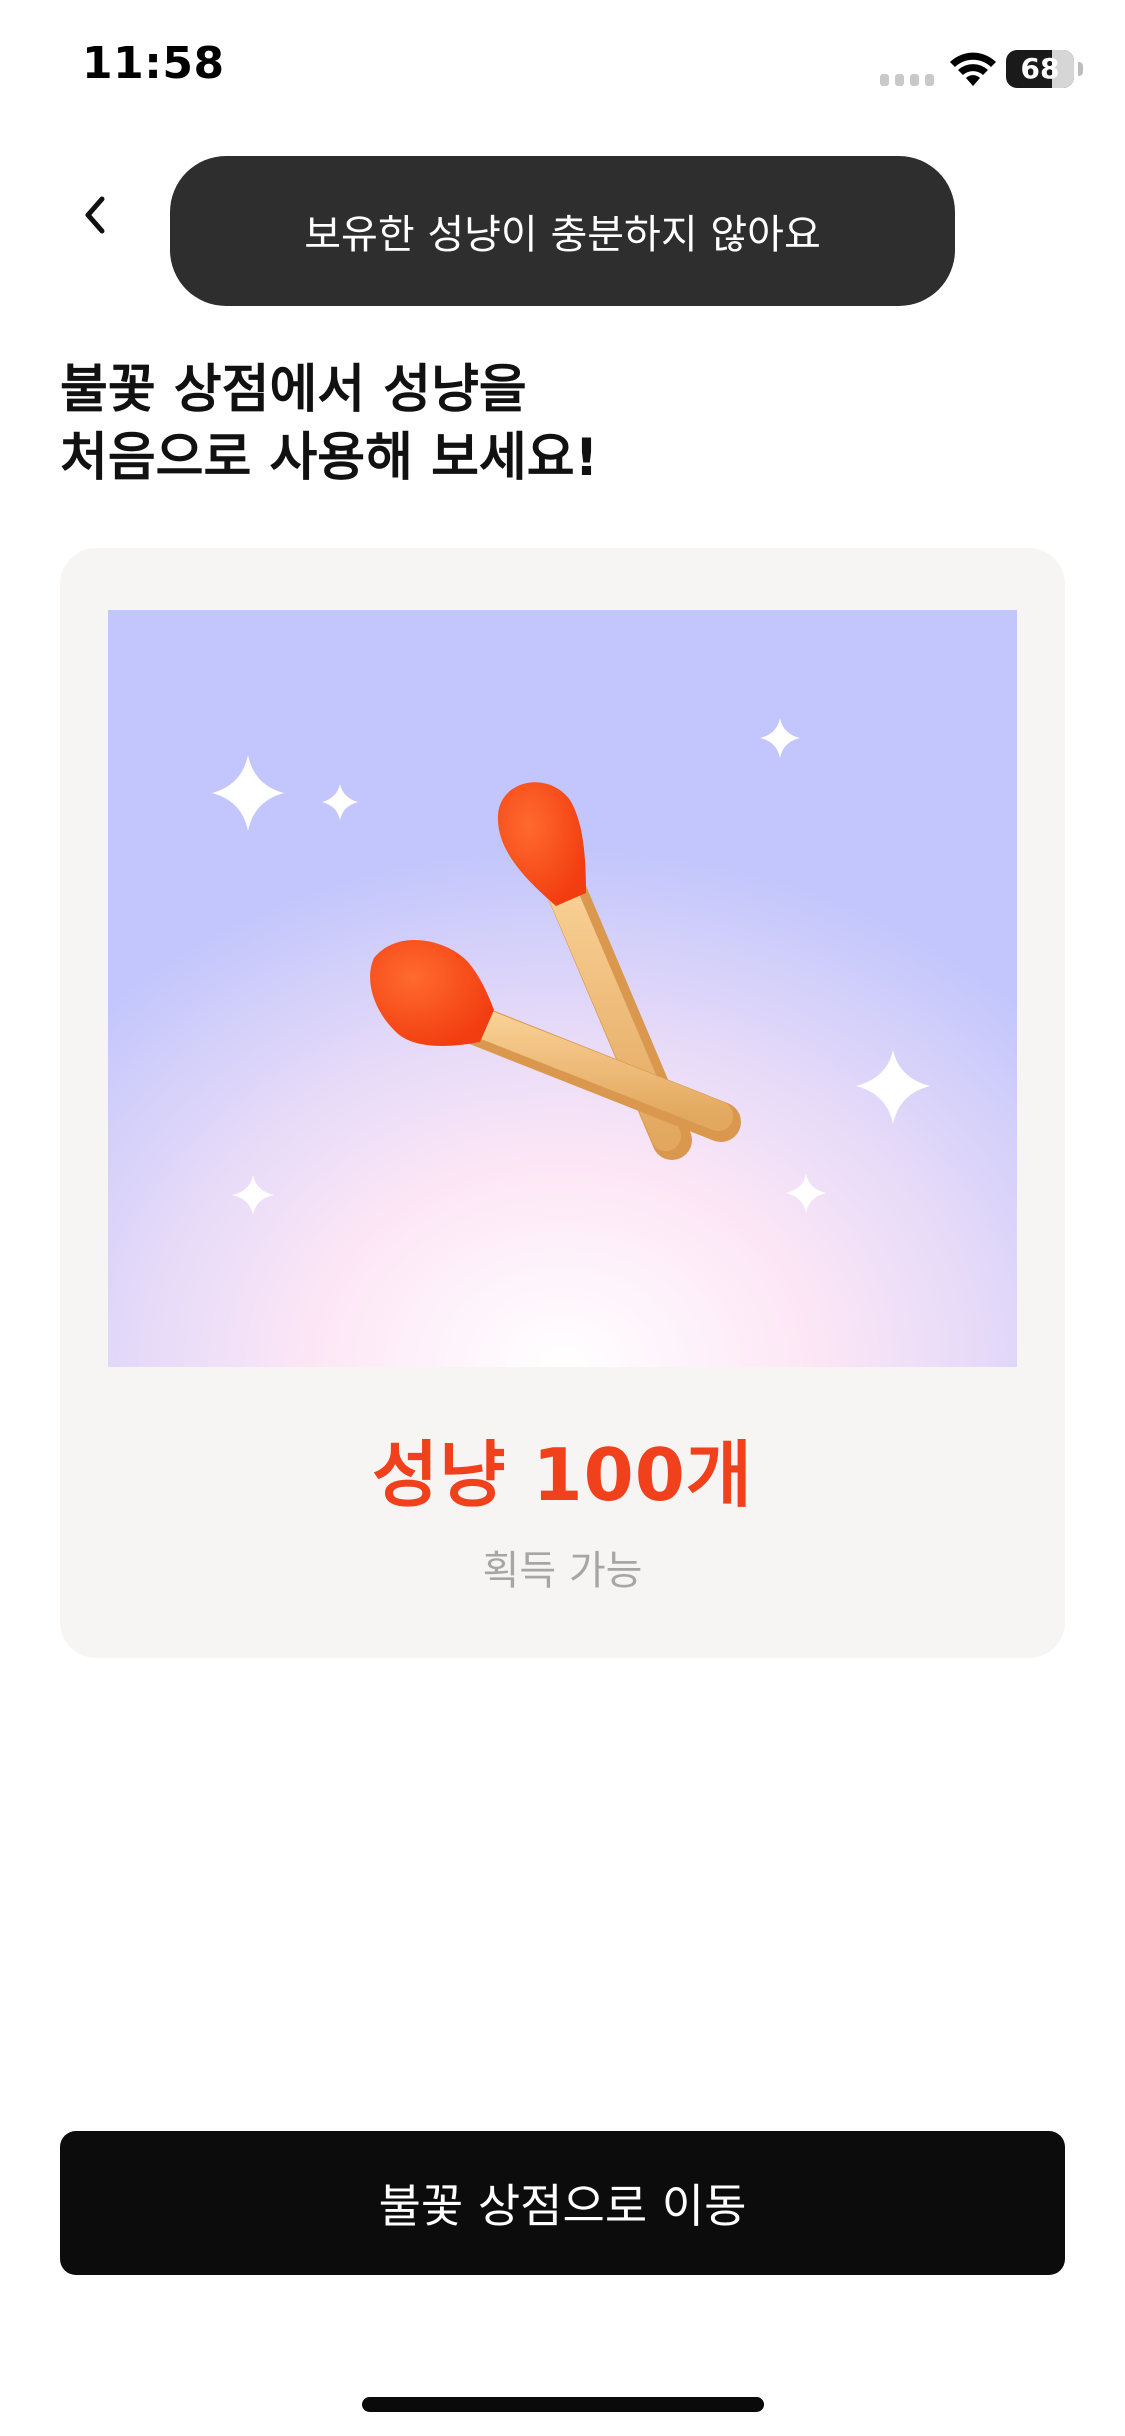 The height and width of the screenshot is (2436, 1125). What do you see at coordinates (562, 70) in the screenshot?
I see `status-bar: 11:58 68` at bounding box center [562, 70].